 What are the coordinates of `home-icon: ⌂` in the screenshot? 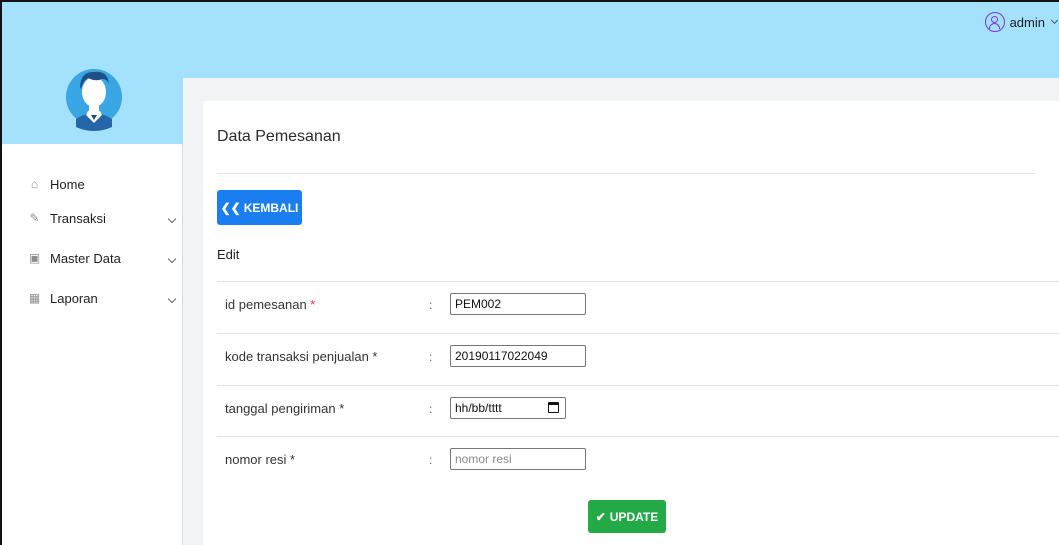 It's located at (34, 183).